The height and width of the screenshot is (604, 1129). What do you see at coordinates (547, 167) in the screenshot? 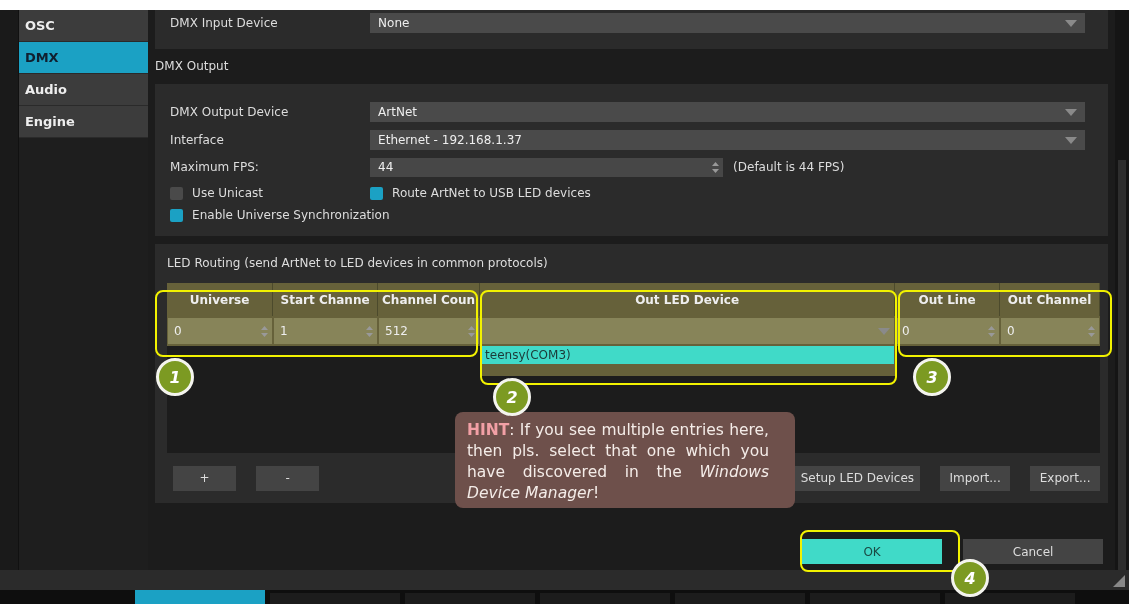
I see `spinner-field: 44` at bounding box center [547, 167].